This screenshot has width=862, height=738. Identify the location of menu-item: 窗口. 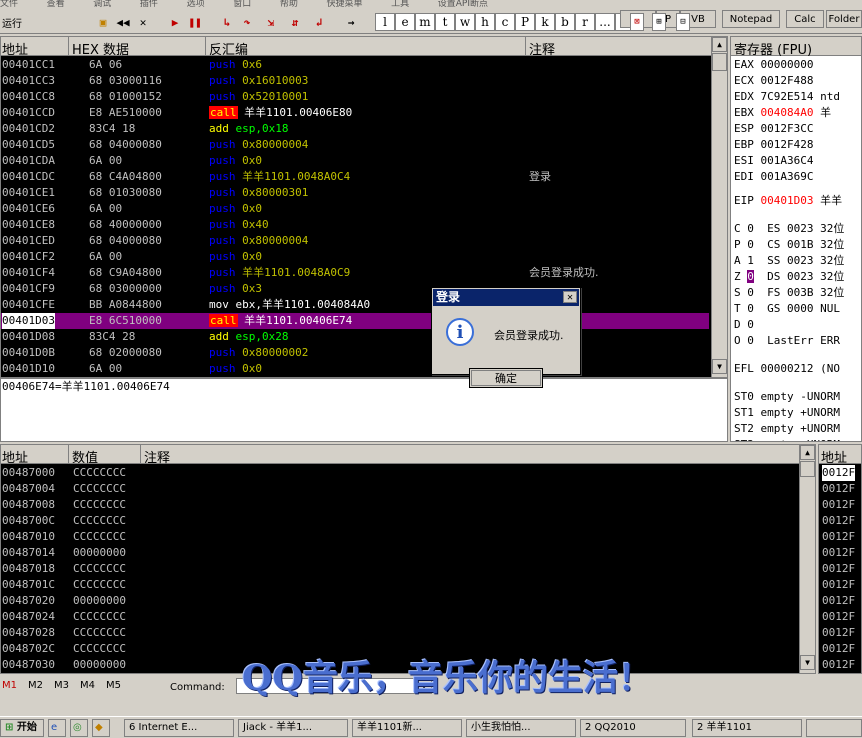
(242, 4).